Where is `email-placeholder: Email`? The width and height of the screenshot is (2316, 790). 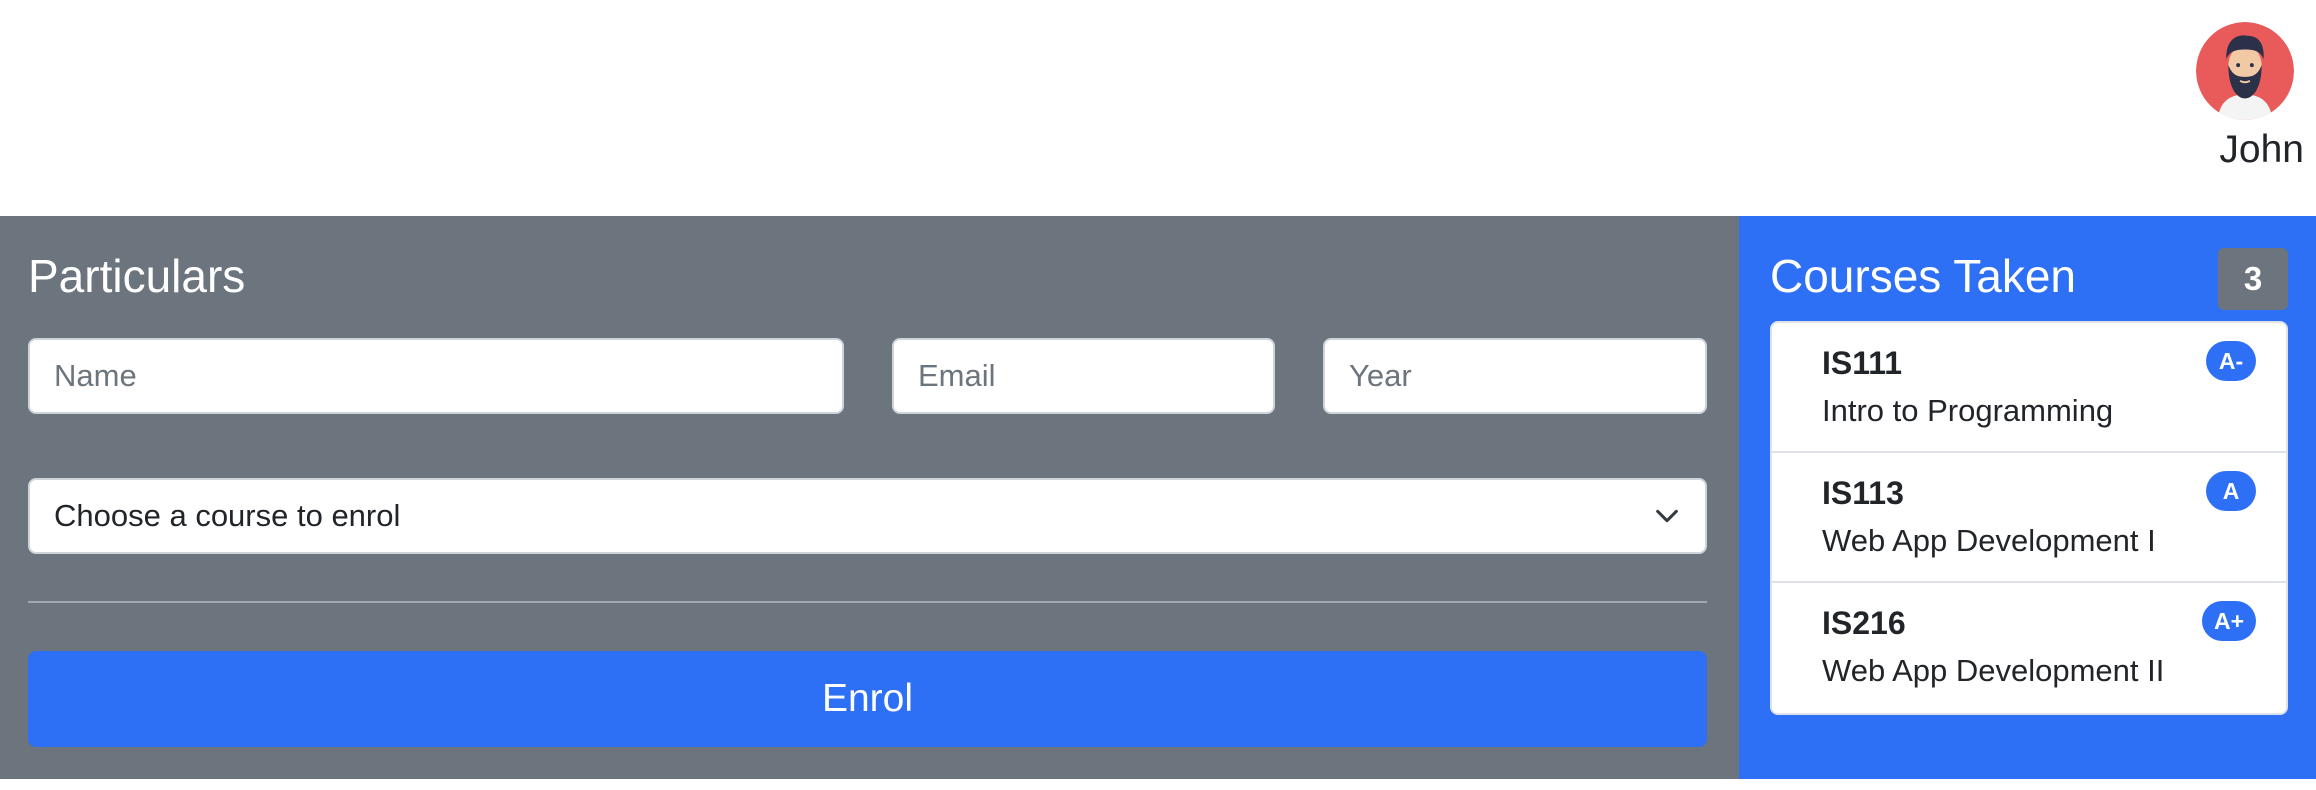
email-placeholder: Email is located at coordinates (957, 375).